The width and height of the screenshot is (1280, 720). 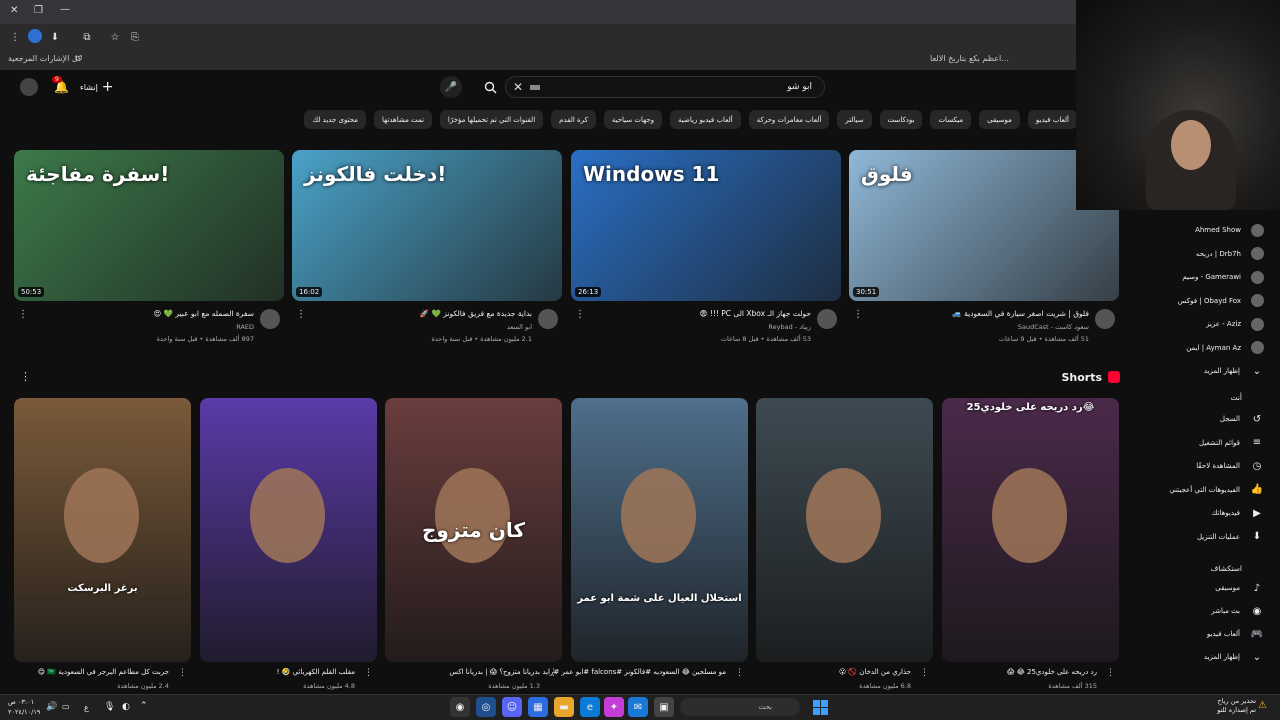 I want to click on mic-tray-icon: 🎙, so click(x=109, y=707).